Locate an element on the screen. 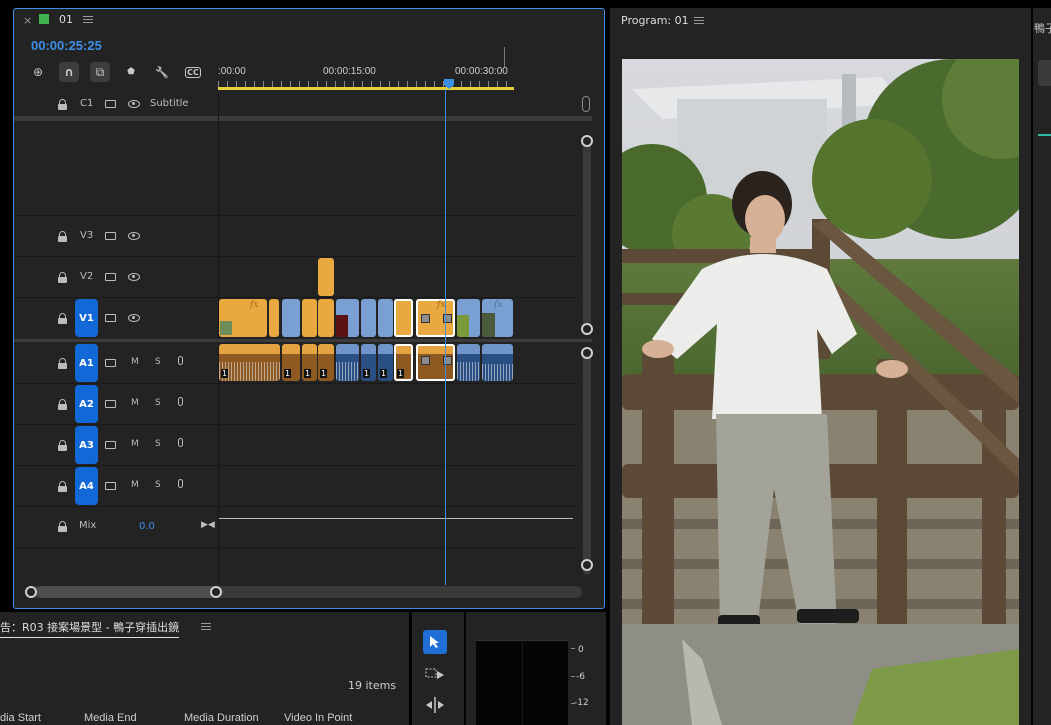 Image resolution: width=1051 pixels, height=725 pixels. insert-sequence-button: ⊕ is located at coordinates (38, 72).